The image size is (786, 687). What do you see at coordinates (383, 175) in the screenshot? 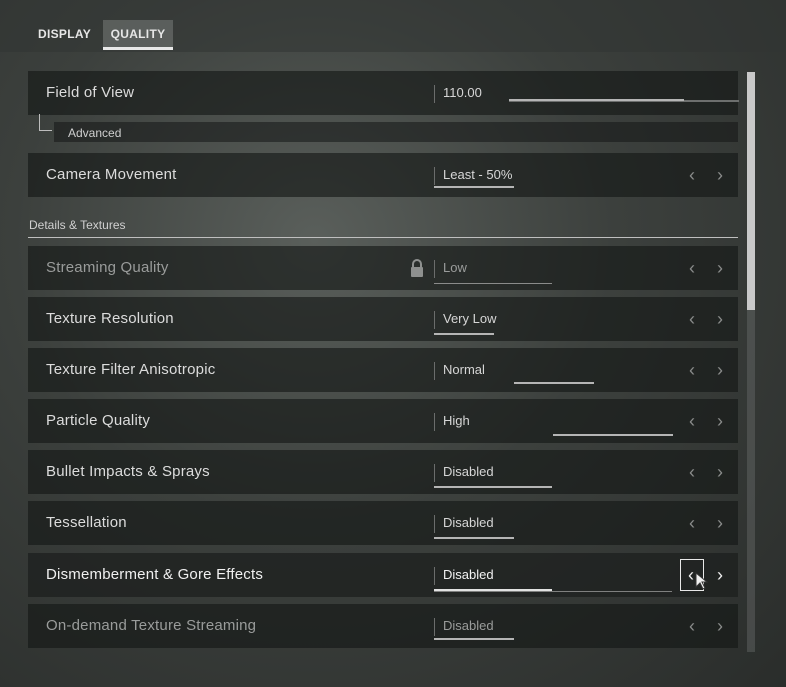
I see `setting-row-camera-movement: Camera Movement Least - 50% ‹ ›` at bounding box center [383, 175].